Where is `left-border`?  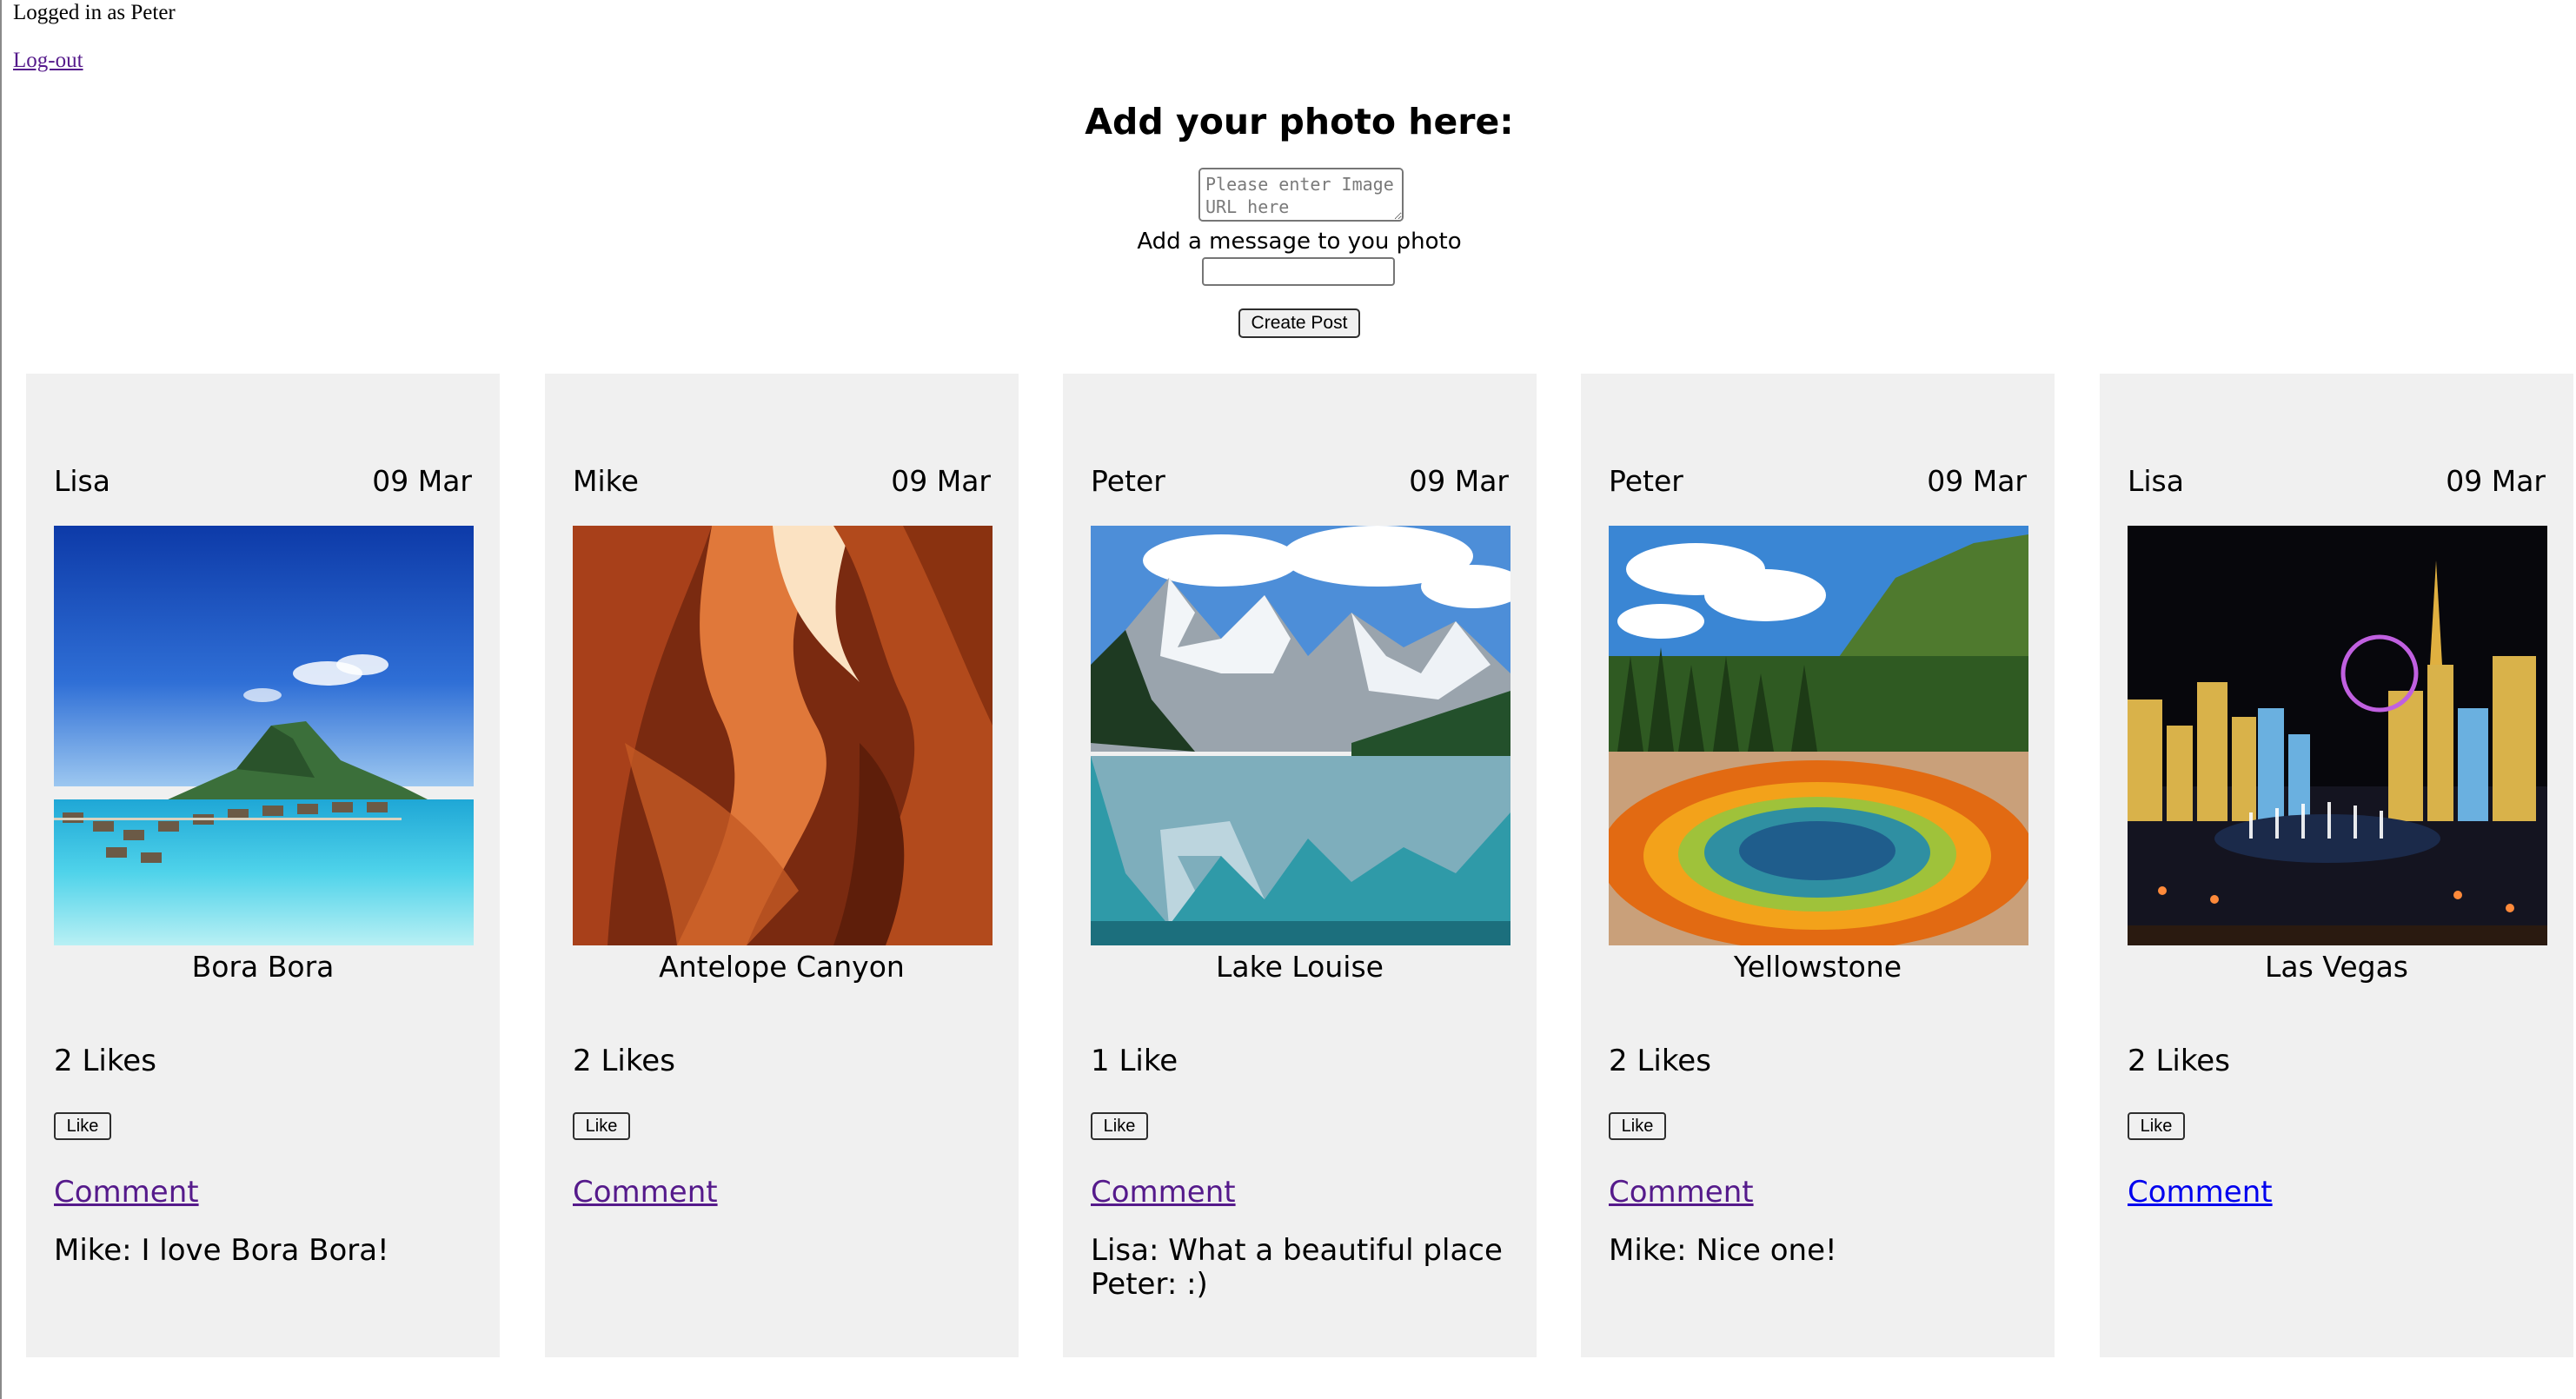 left-border is located at coordinates (1, 699).